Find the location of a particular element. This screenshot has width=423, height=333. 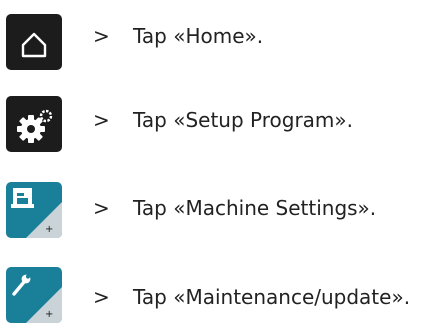

step-instruction: Tap «Setup Program». is located at coordinates (243, 120).